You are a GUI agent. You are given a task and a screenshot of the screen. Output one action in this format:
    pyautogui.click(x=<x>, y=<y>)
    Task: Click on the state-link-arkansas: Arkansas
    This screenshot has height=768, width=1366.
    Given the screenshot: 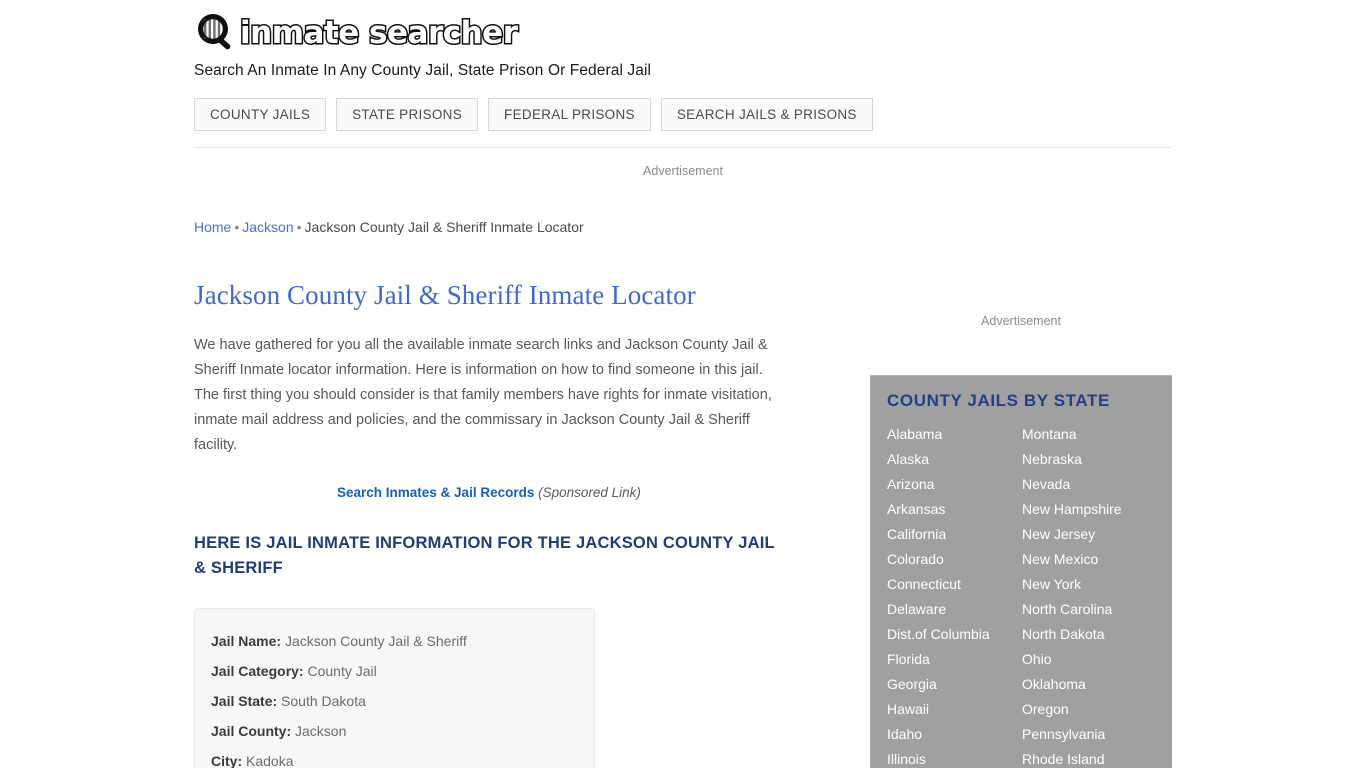 What is the action you would take?
    pyautogui.click(x=954, y=509)
    